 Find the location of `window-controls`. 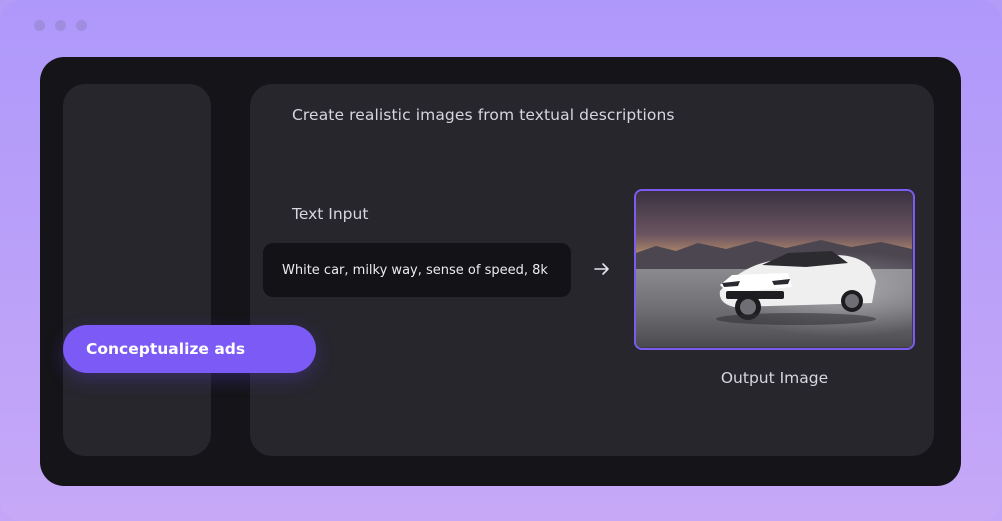

window-controls is located at coordinates (60, 25).